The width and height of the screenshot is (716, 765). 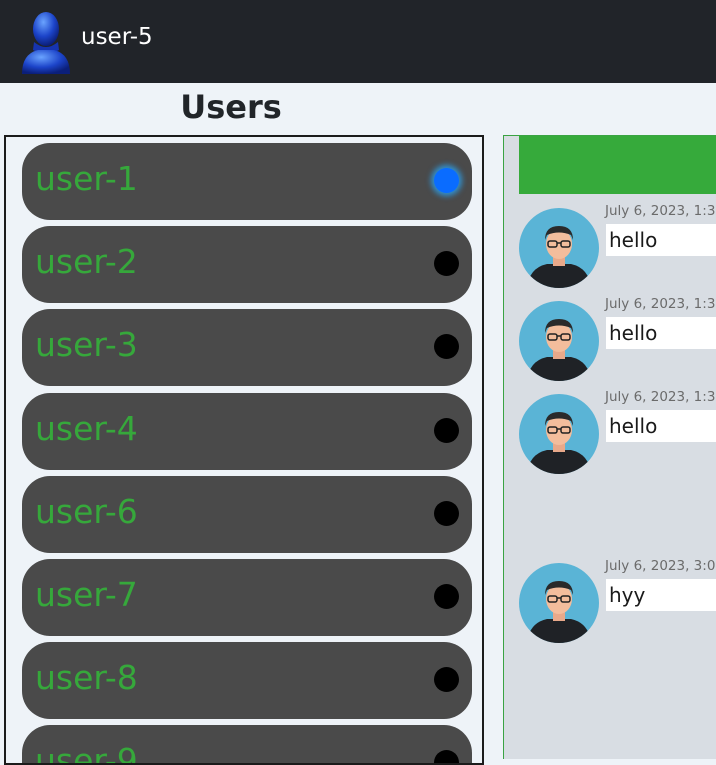 What do you see at coordinates (617, 165) in the screenshot?
I see `chat-header` at bounding box center [617, 165].